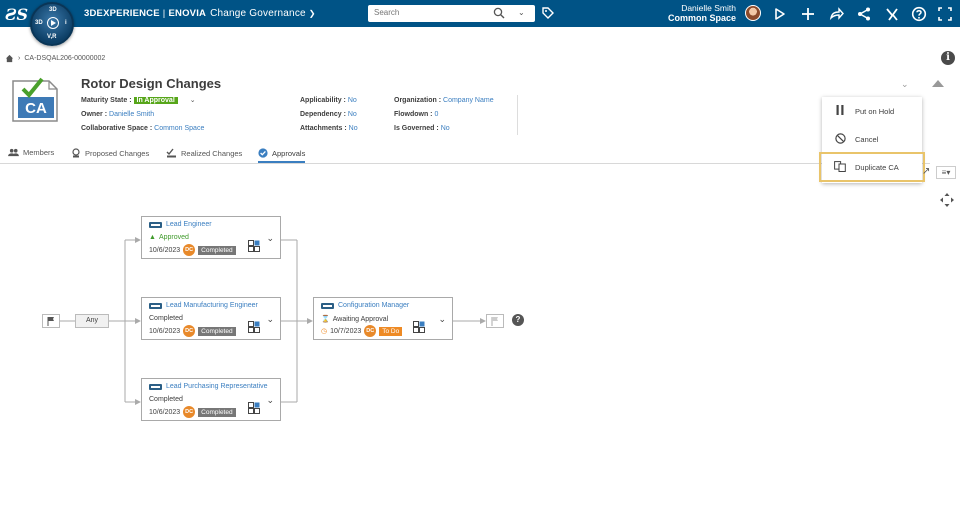  I want to click on thumbs-up-icon: ▲, so click(152, 237).